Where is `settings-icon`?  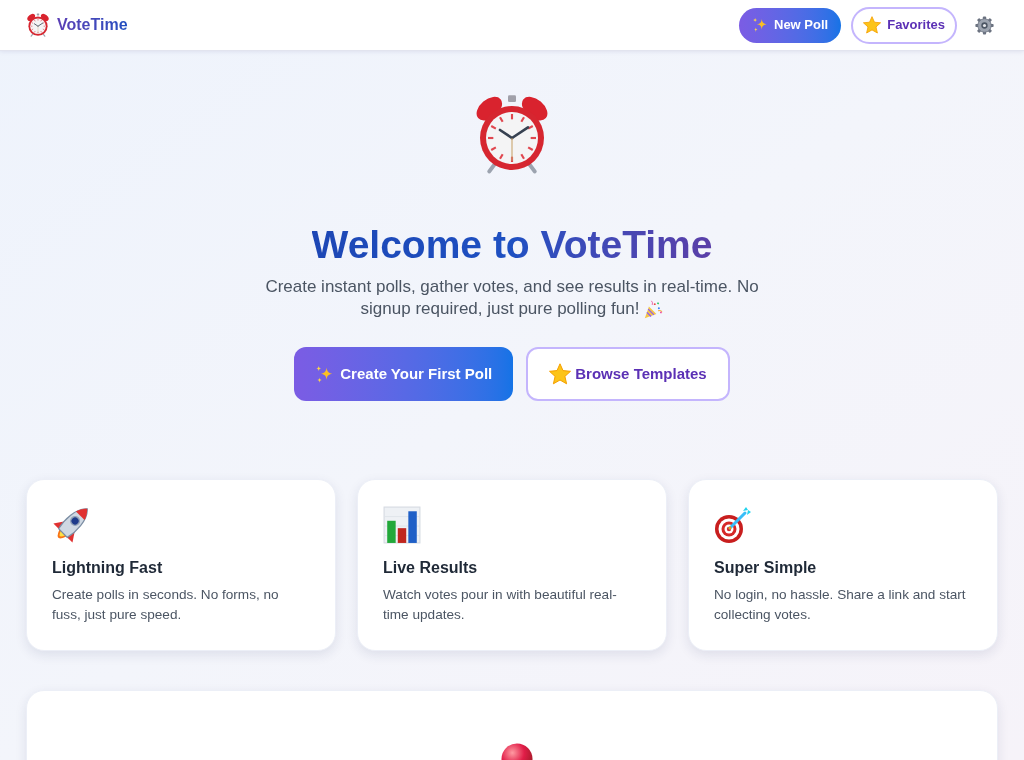
settings-icon is located at coordinates (984, 25).